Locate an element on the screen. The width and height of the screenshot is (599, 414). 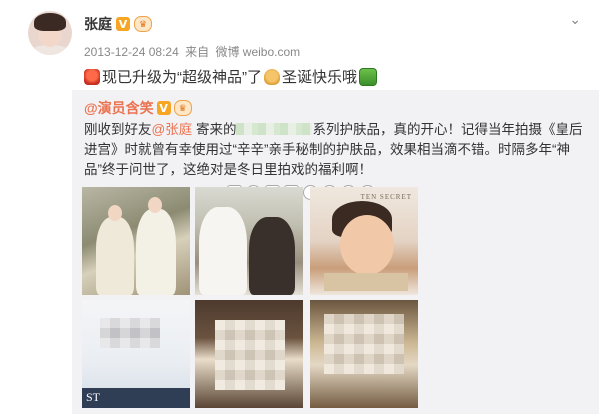
repost-text-2: 寄来的 is located at coordinates (214, 129).